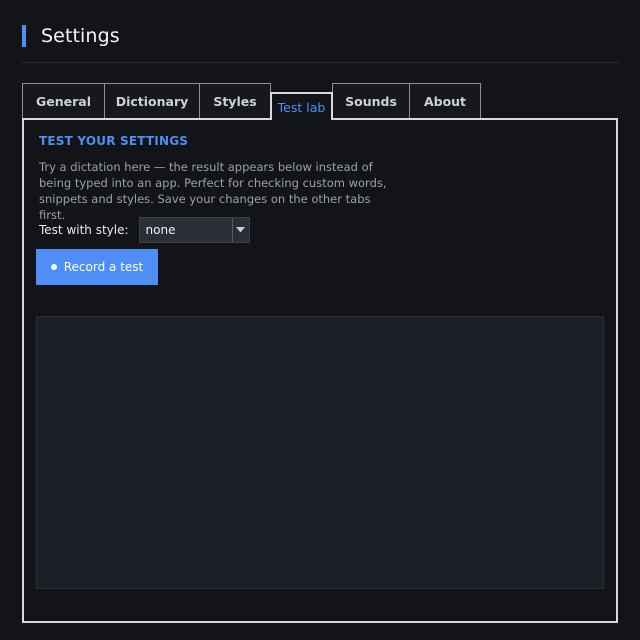 The height and width of the screenshot is (640, 640). Describe the element at coordinates (445, 100) in the screenshot. I see `tab-about: About` at that location.